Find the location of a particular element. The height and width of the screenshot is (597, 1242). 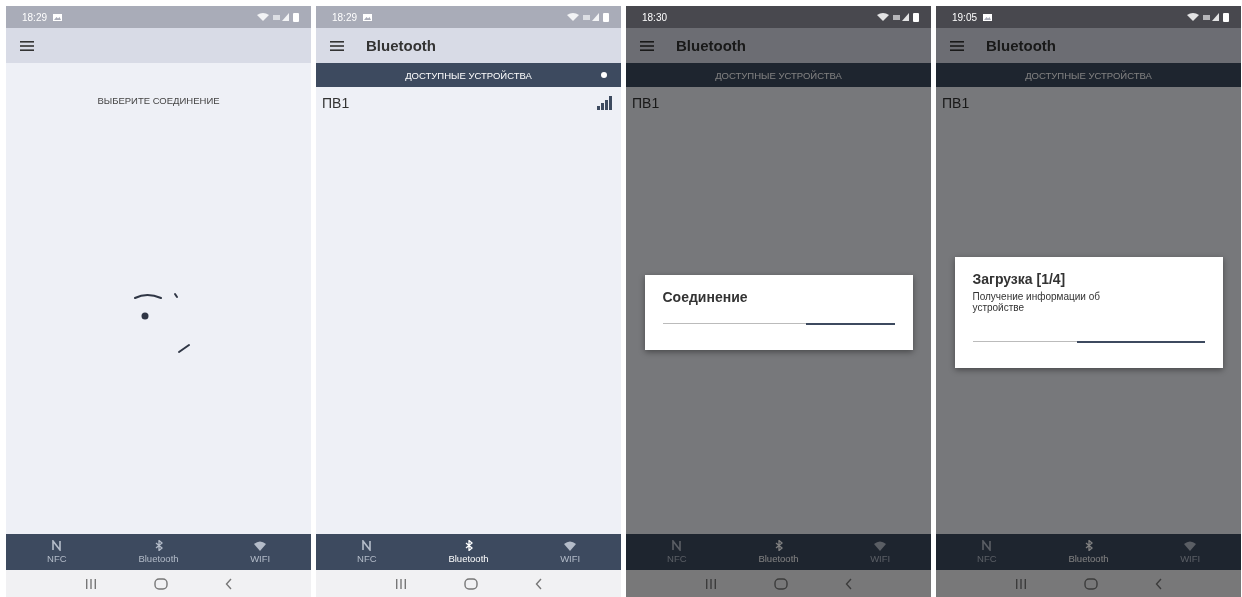

status-time: 19:05 is located at coordinates (965, 17).